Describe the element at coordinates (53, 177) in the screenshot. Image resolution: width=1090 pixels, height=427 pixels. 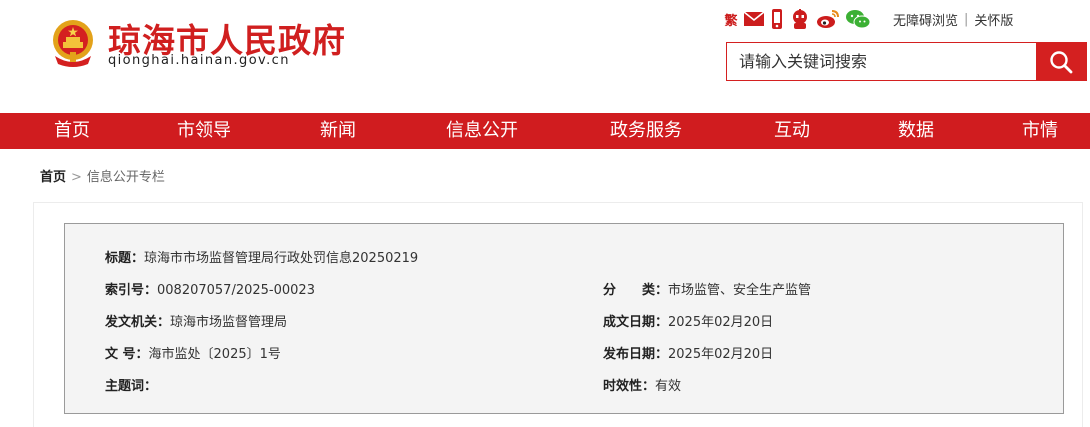
I see `breadcrumb-home: 首页` at that location.